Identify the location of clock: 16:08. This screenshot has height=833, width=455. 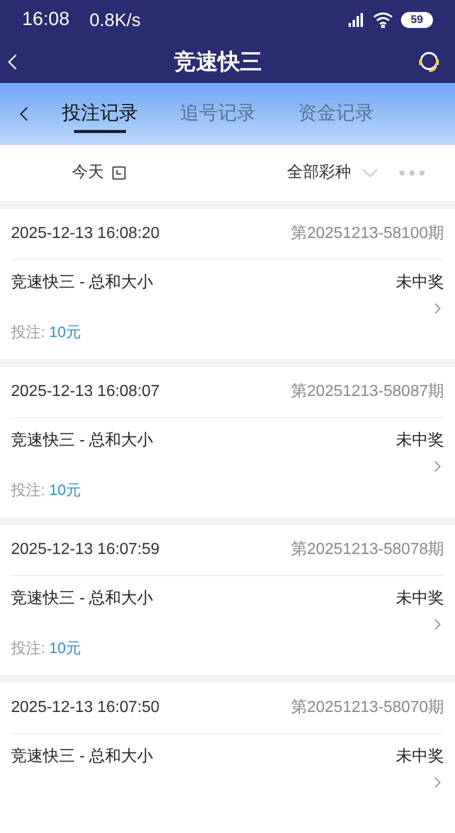
(46, 20).